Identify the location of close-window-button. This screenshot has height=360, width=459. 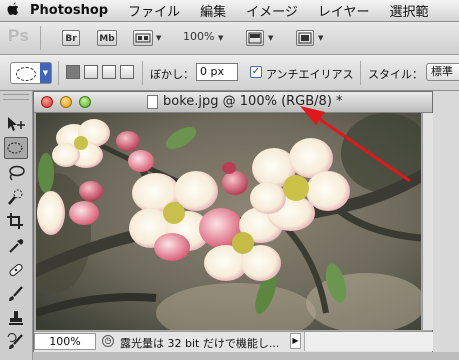
(47, 102).